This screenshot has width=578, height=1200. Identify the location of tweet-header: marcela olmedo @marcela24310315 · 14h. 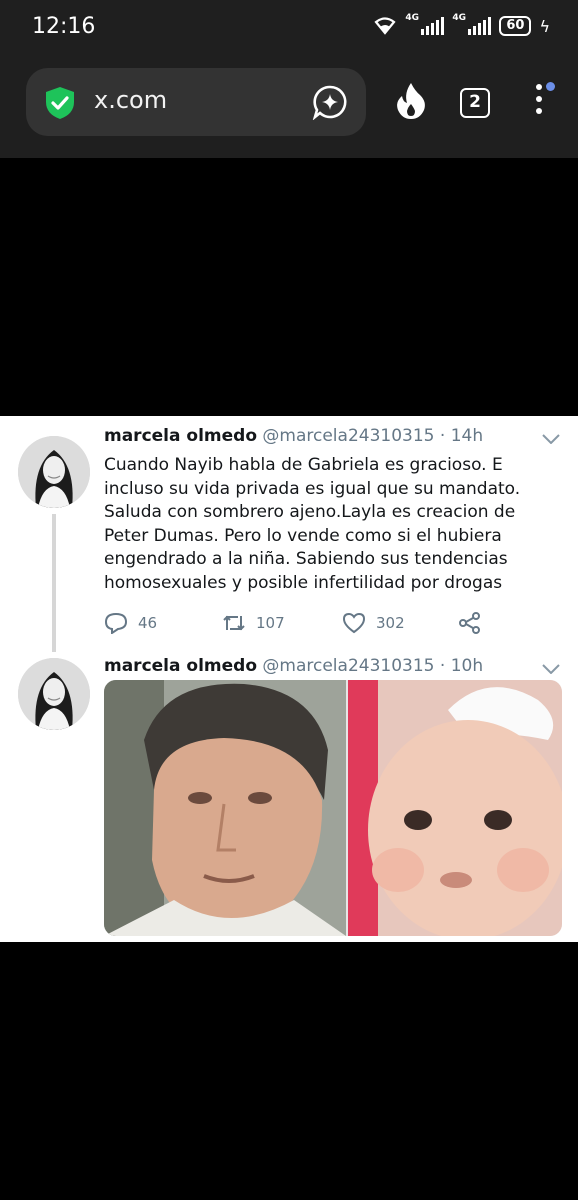
(293, 436).